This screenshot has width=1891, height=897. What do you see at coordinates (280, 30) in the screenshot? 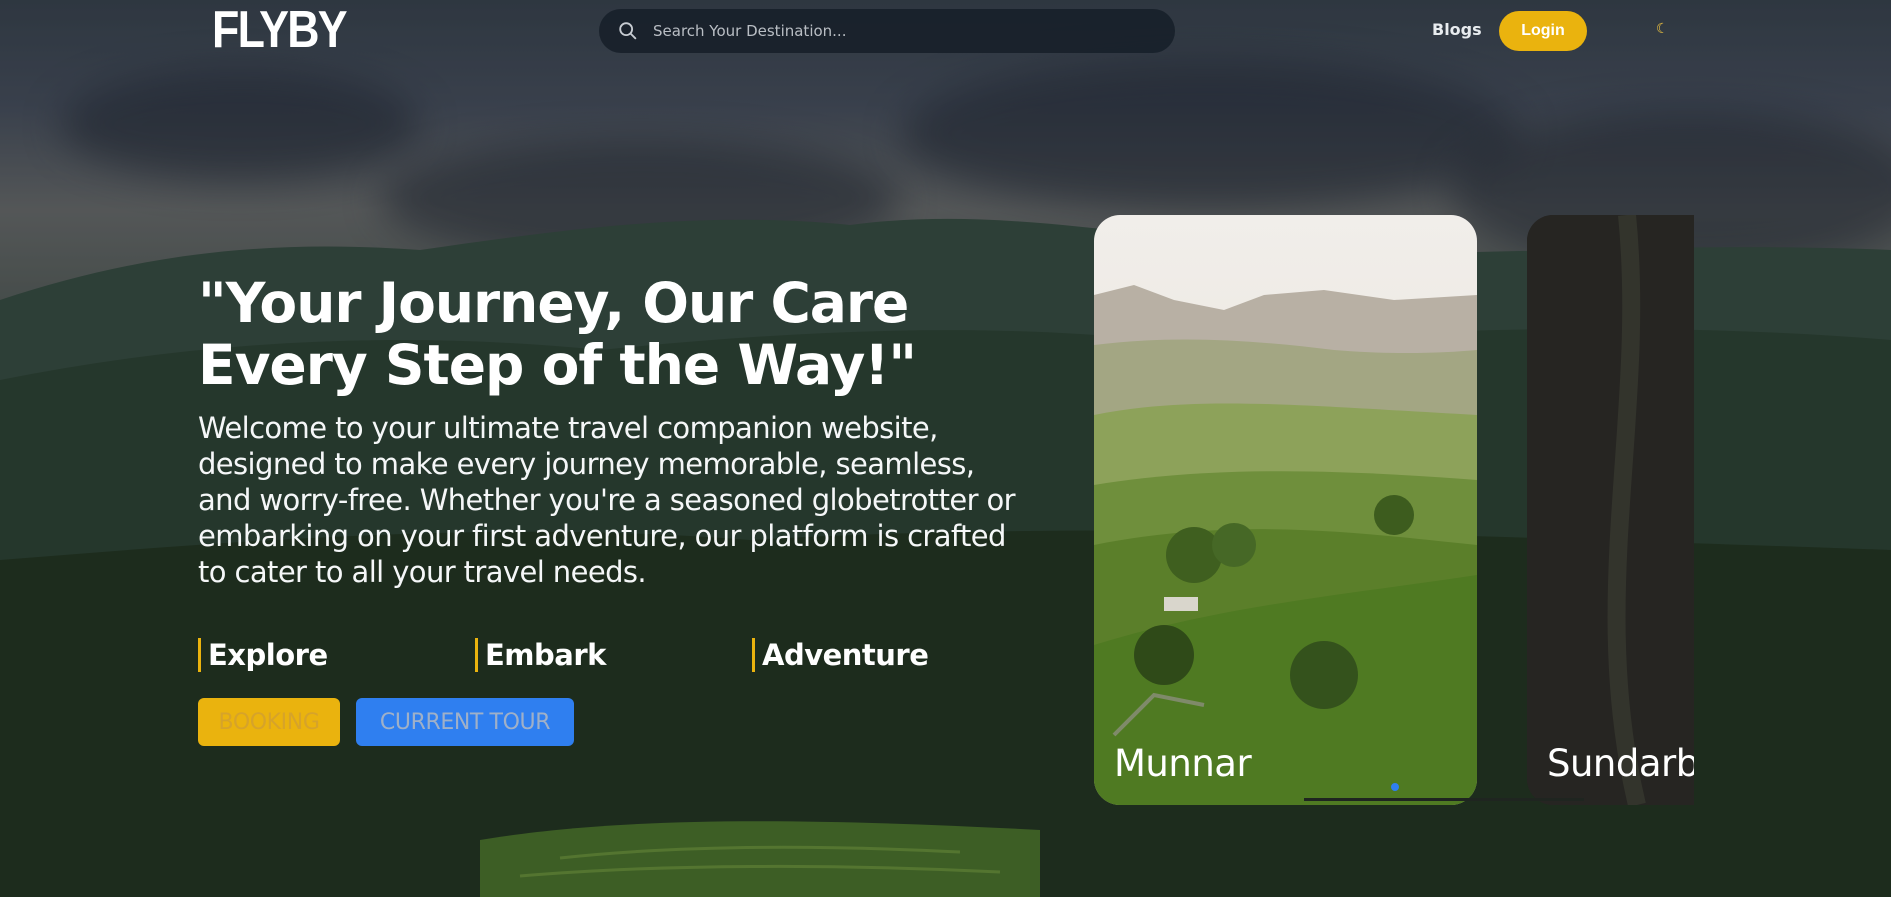
I see `logo: FLYBY` at bounding box center [280, 30].